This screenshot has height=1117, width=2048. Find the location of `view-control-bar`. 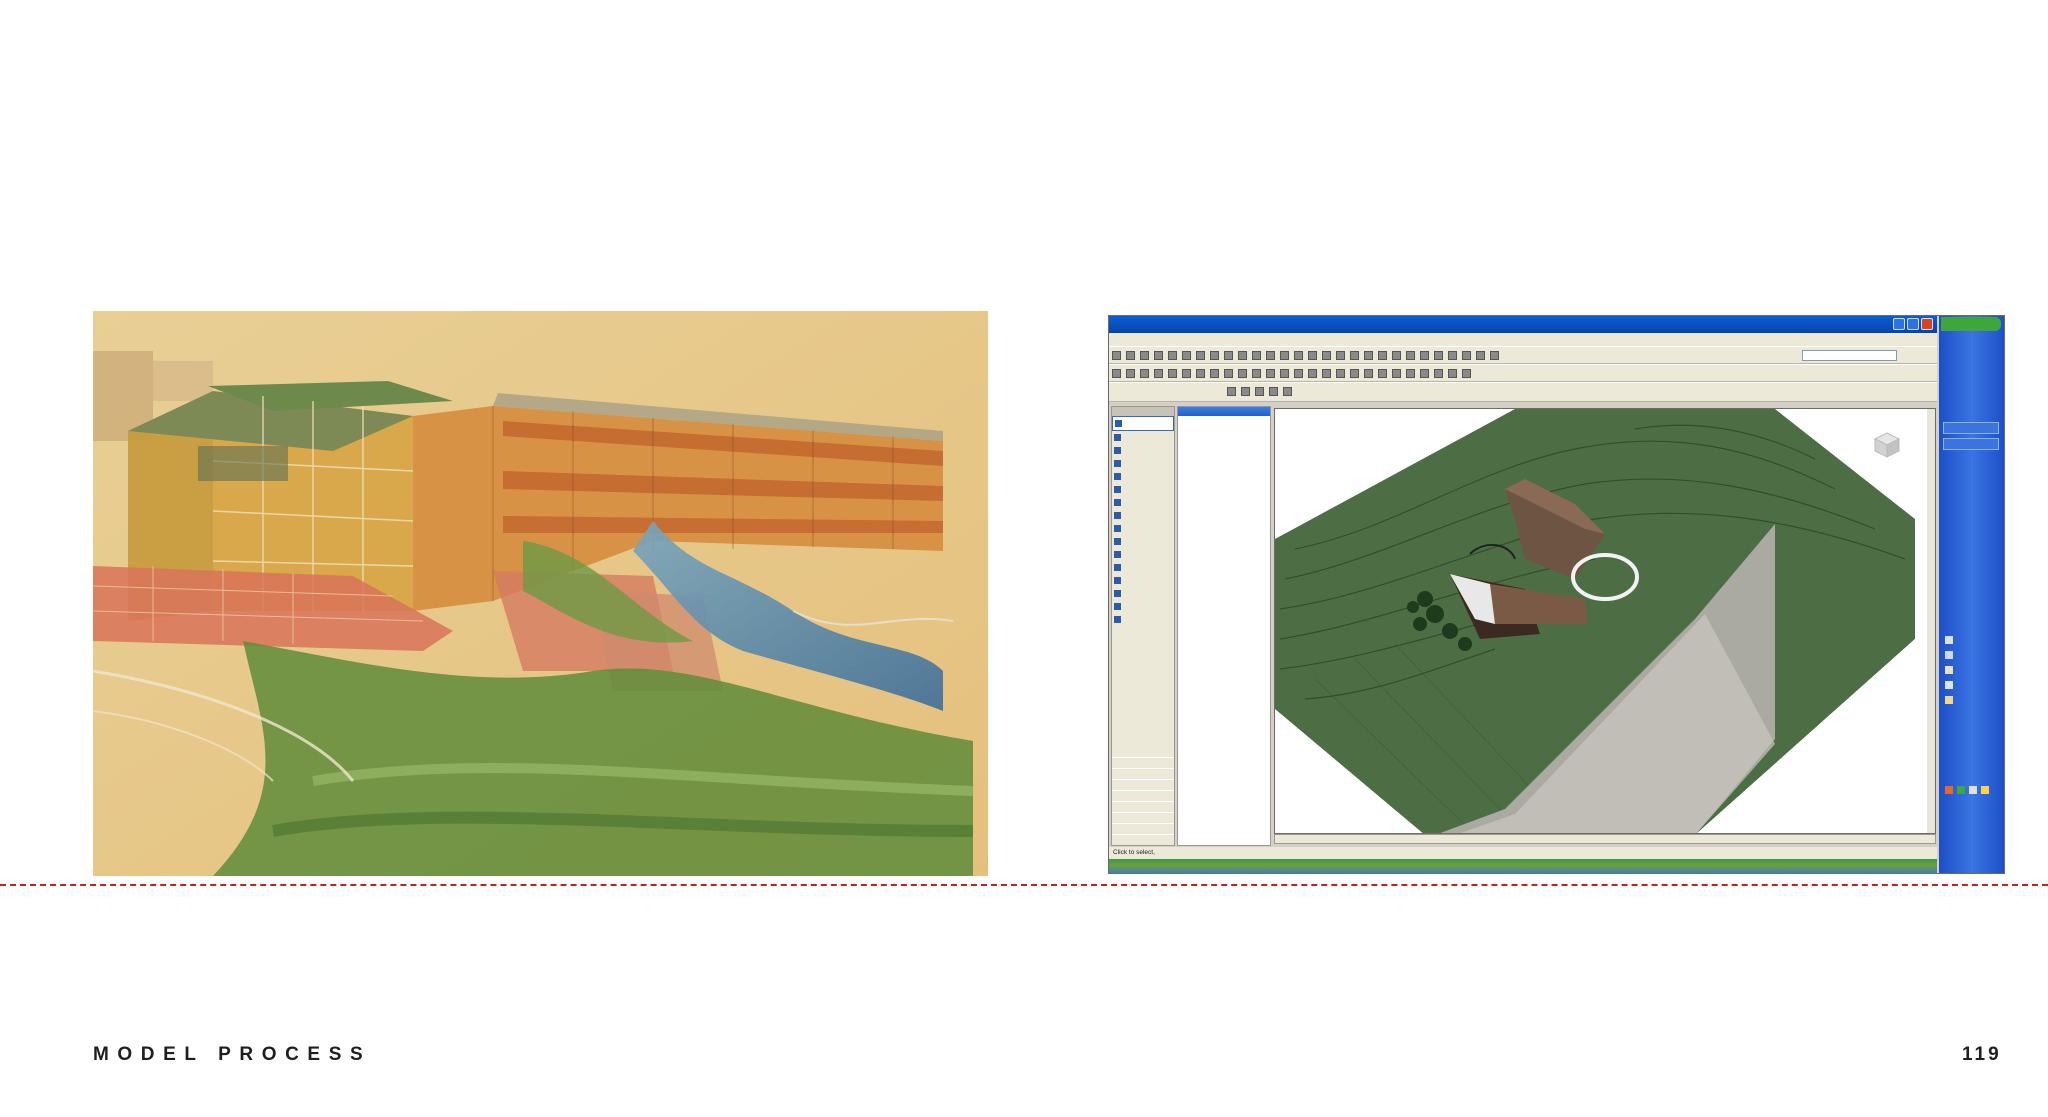

view-control-bar is located at coordinates (1605, 839).